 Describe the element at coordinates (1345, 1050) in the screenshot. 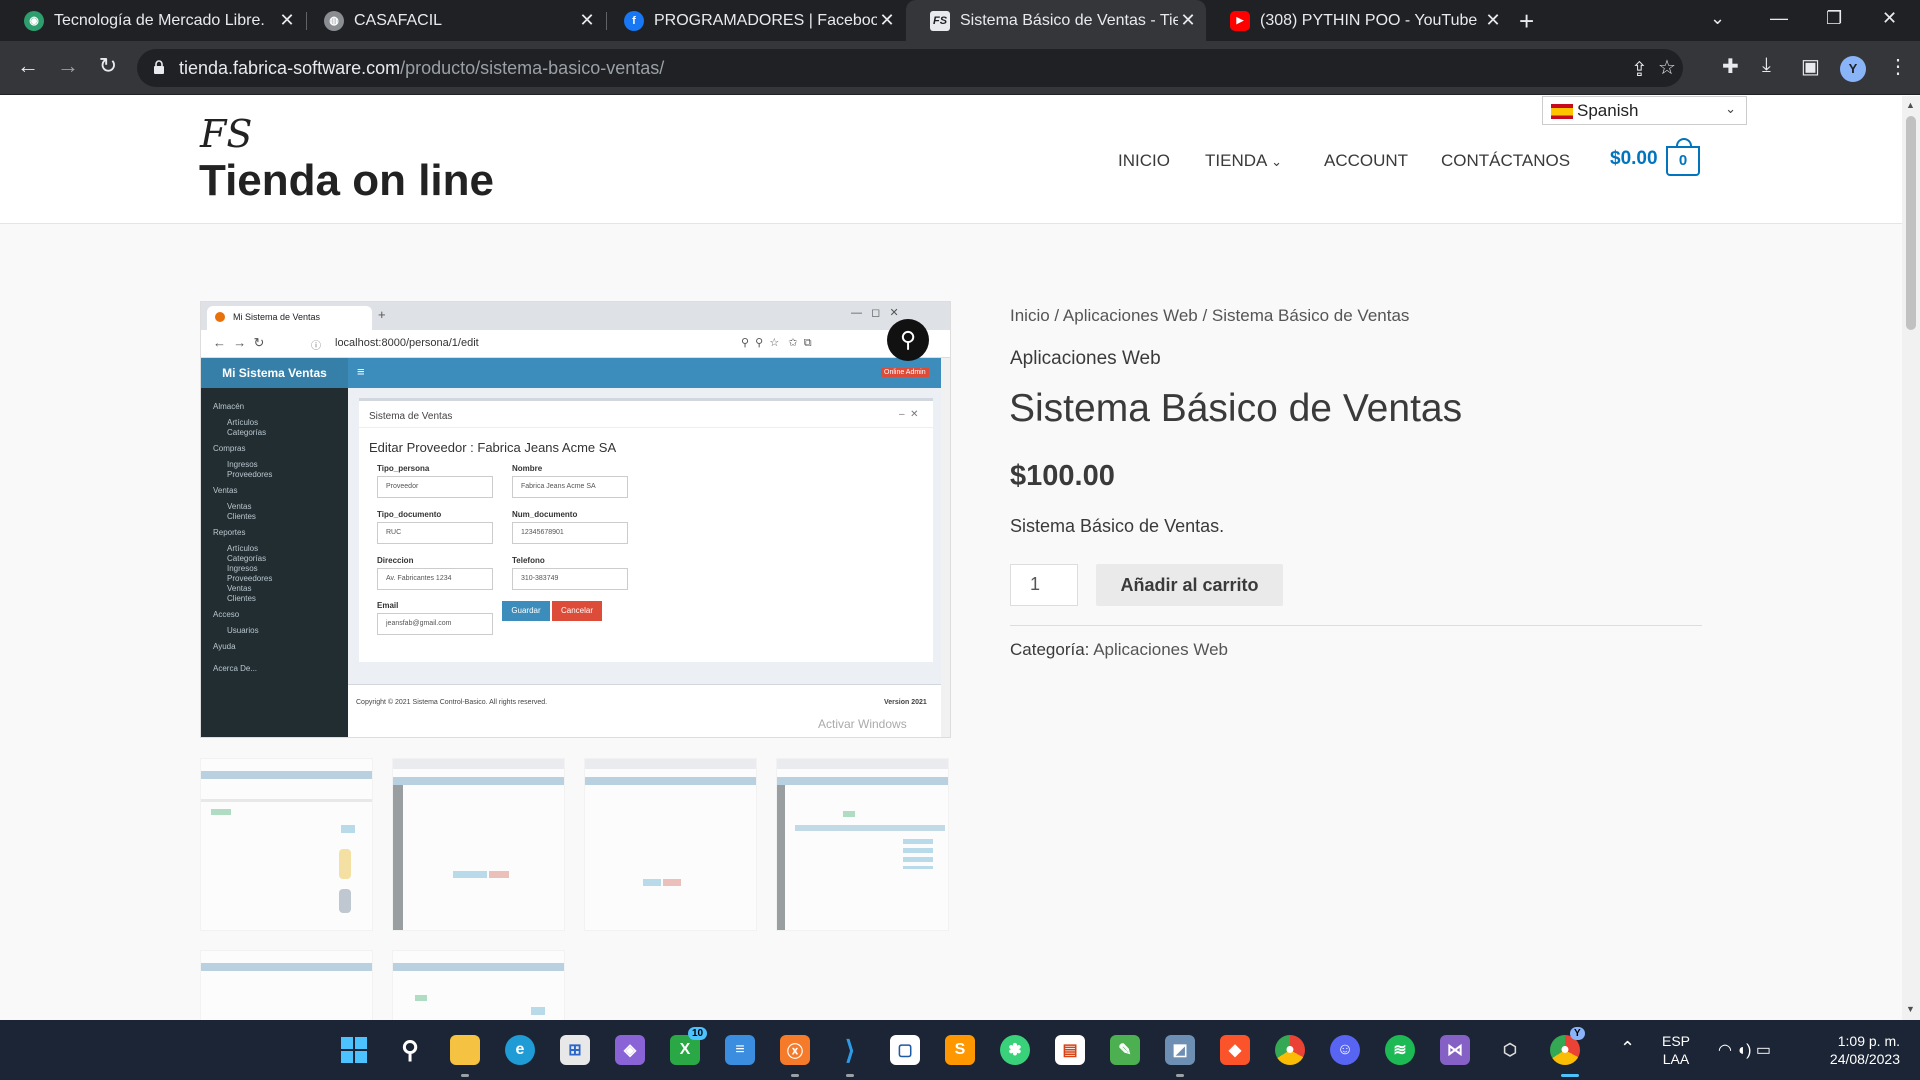

I see `discord-icon: ☺` at that location.